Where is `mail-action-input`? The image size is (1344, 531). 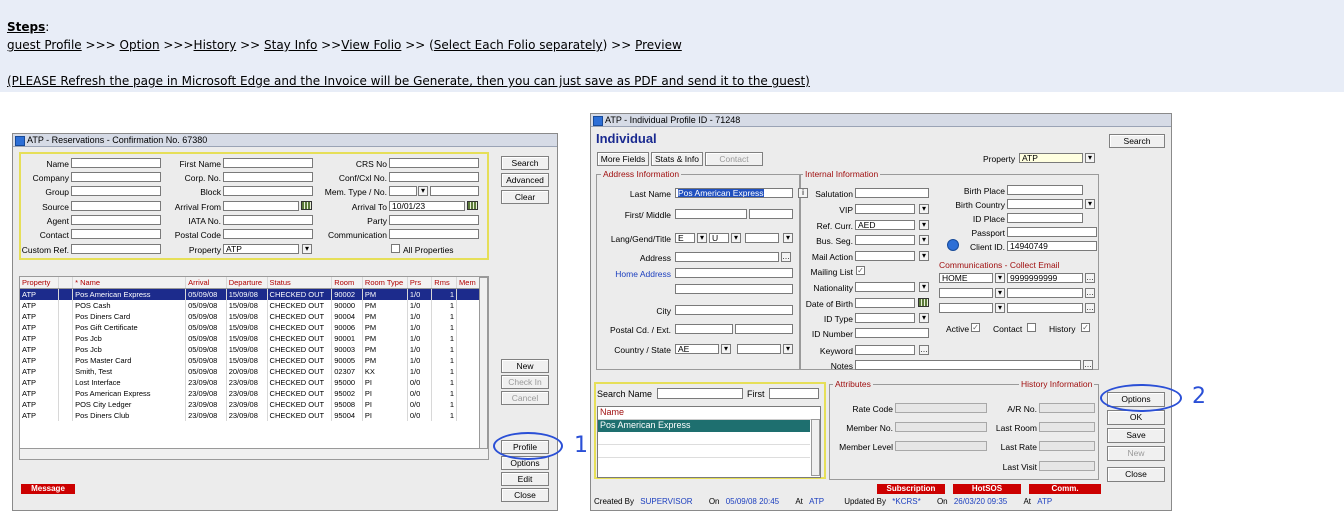
mail-action-input is located at coordinates (885, 256).